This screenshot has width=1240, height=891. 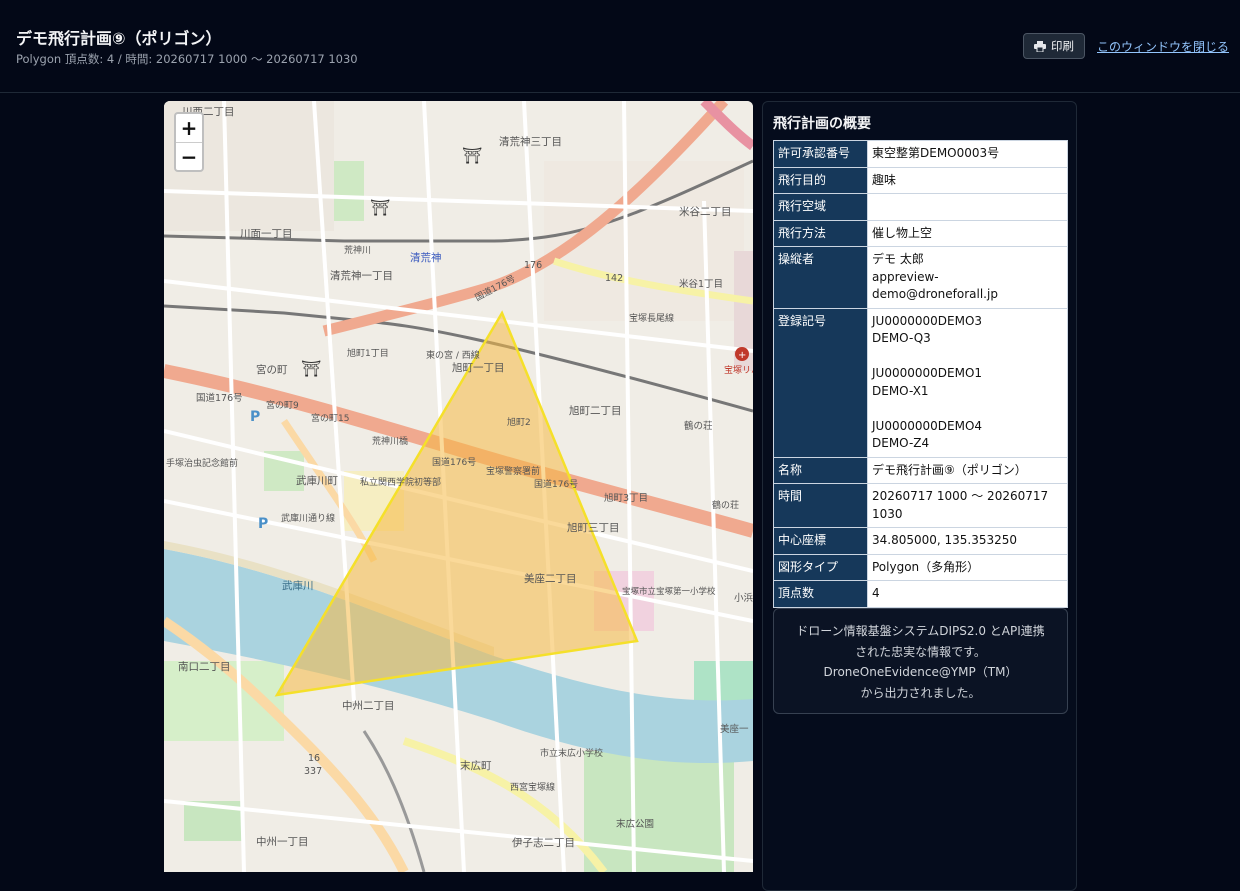 What do you see at coordinates (282, 841) in the screenshot?
I see `map-label: 中州一丁目` at bounding box center [282, 841].